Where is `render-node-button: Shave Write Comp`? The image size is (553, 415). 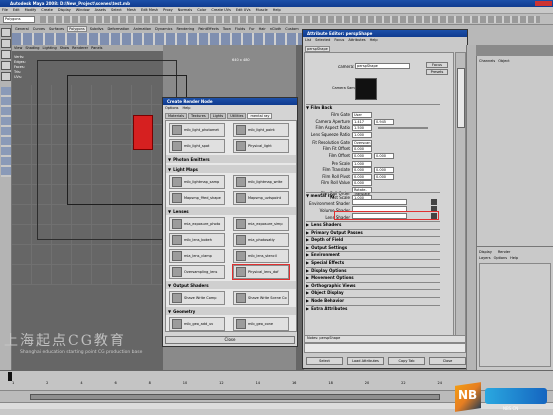
render-node-button: Shave Write Comp is located at coordinates (197, 298).